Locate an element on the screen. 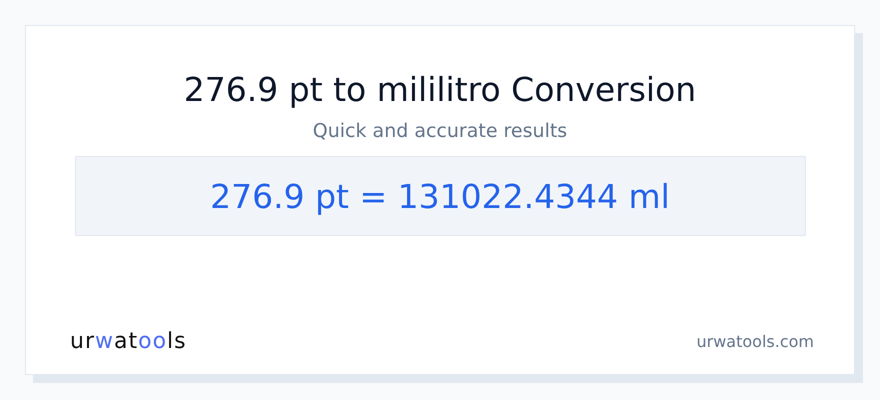  logo: urwatools is located at coordinates (128, 341).